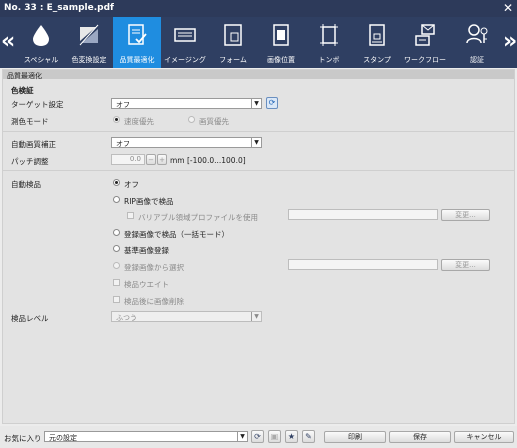  Describe the element at coordinates (186, 316) in the screenshot. I see `inspection-level-select: ふつう ▼` at that location.